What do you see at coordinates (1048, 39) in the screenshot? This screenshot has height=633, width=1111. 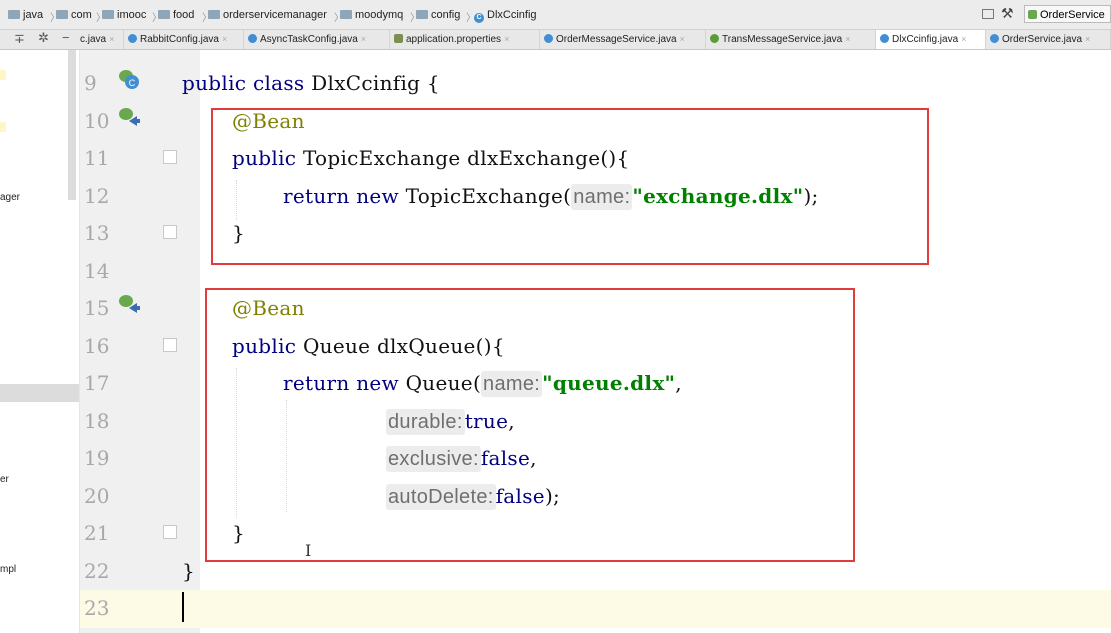 I see `tab-orderservice: OrderService.java ×` at bounding box center [1048, 39].